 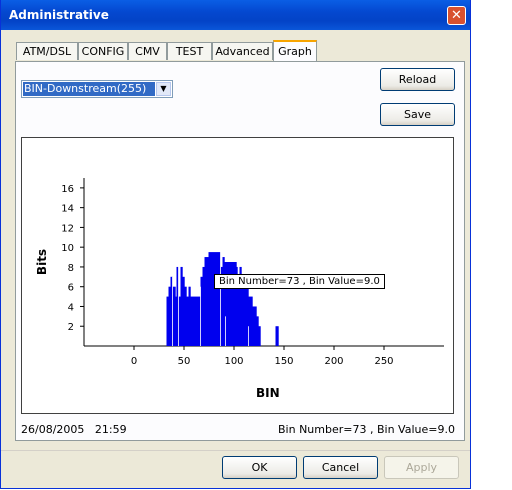 What do you see at coordinates (283, 361) in the screenshot?
I see `chart-x-tick-label: 150` at bounding box center [283, 361].